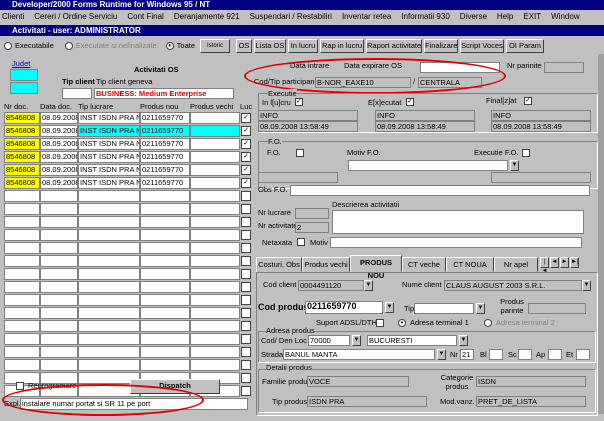 This screenshot has height=421, width=604. What do you see at coordinates (601, 234) in the screenshot?
I see `right-scrollbar` at bounding box center [601, 234].